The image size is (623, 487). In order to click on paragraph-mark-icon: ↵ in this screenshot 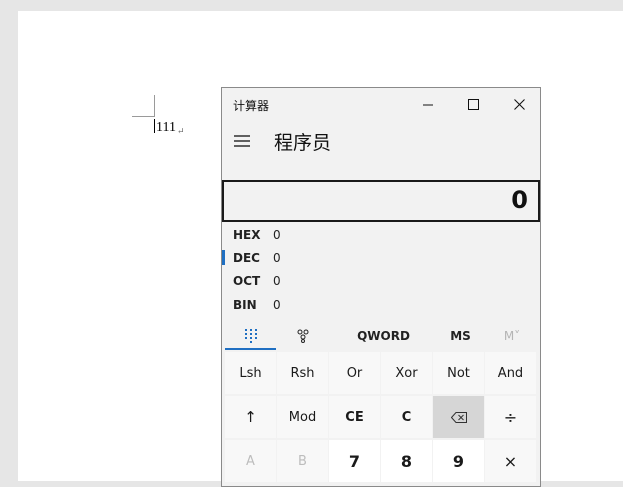, I will do `click(180, 131)`.